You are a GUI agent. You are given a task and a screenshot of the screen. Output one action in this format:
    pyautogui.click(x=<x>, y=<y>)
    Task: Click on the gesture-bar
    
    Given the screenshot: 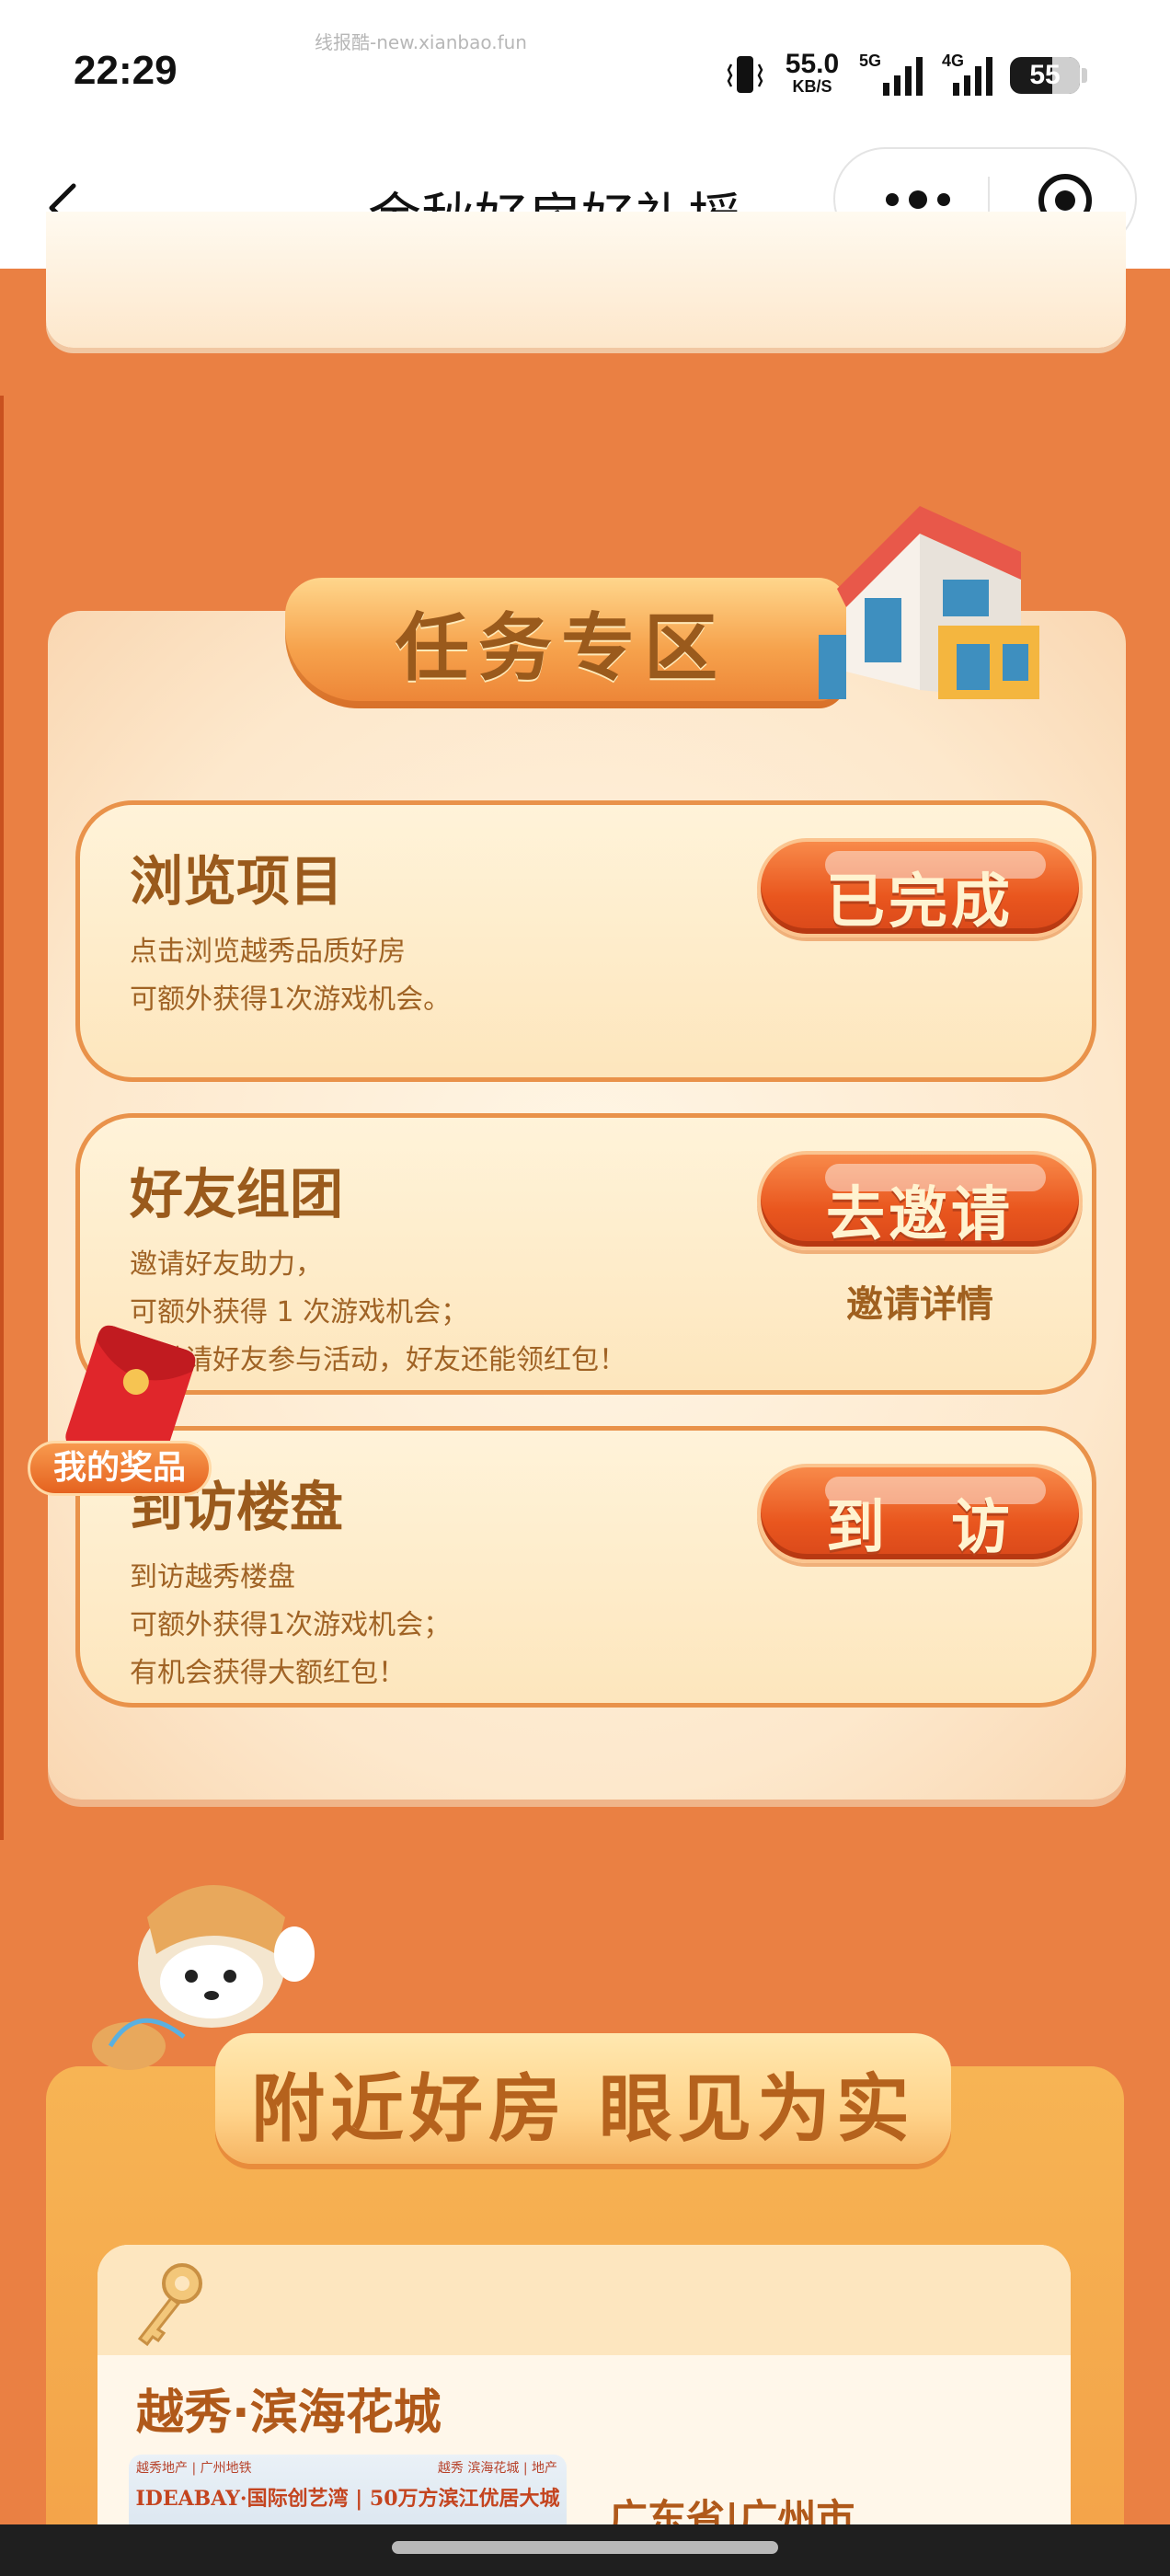 What is the action you would take?
    pyautogui.click(x=585, y=2550)
    